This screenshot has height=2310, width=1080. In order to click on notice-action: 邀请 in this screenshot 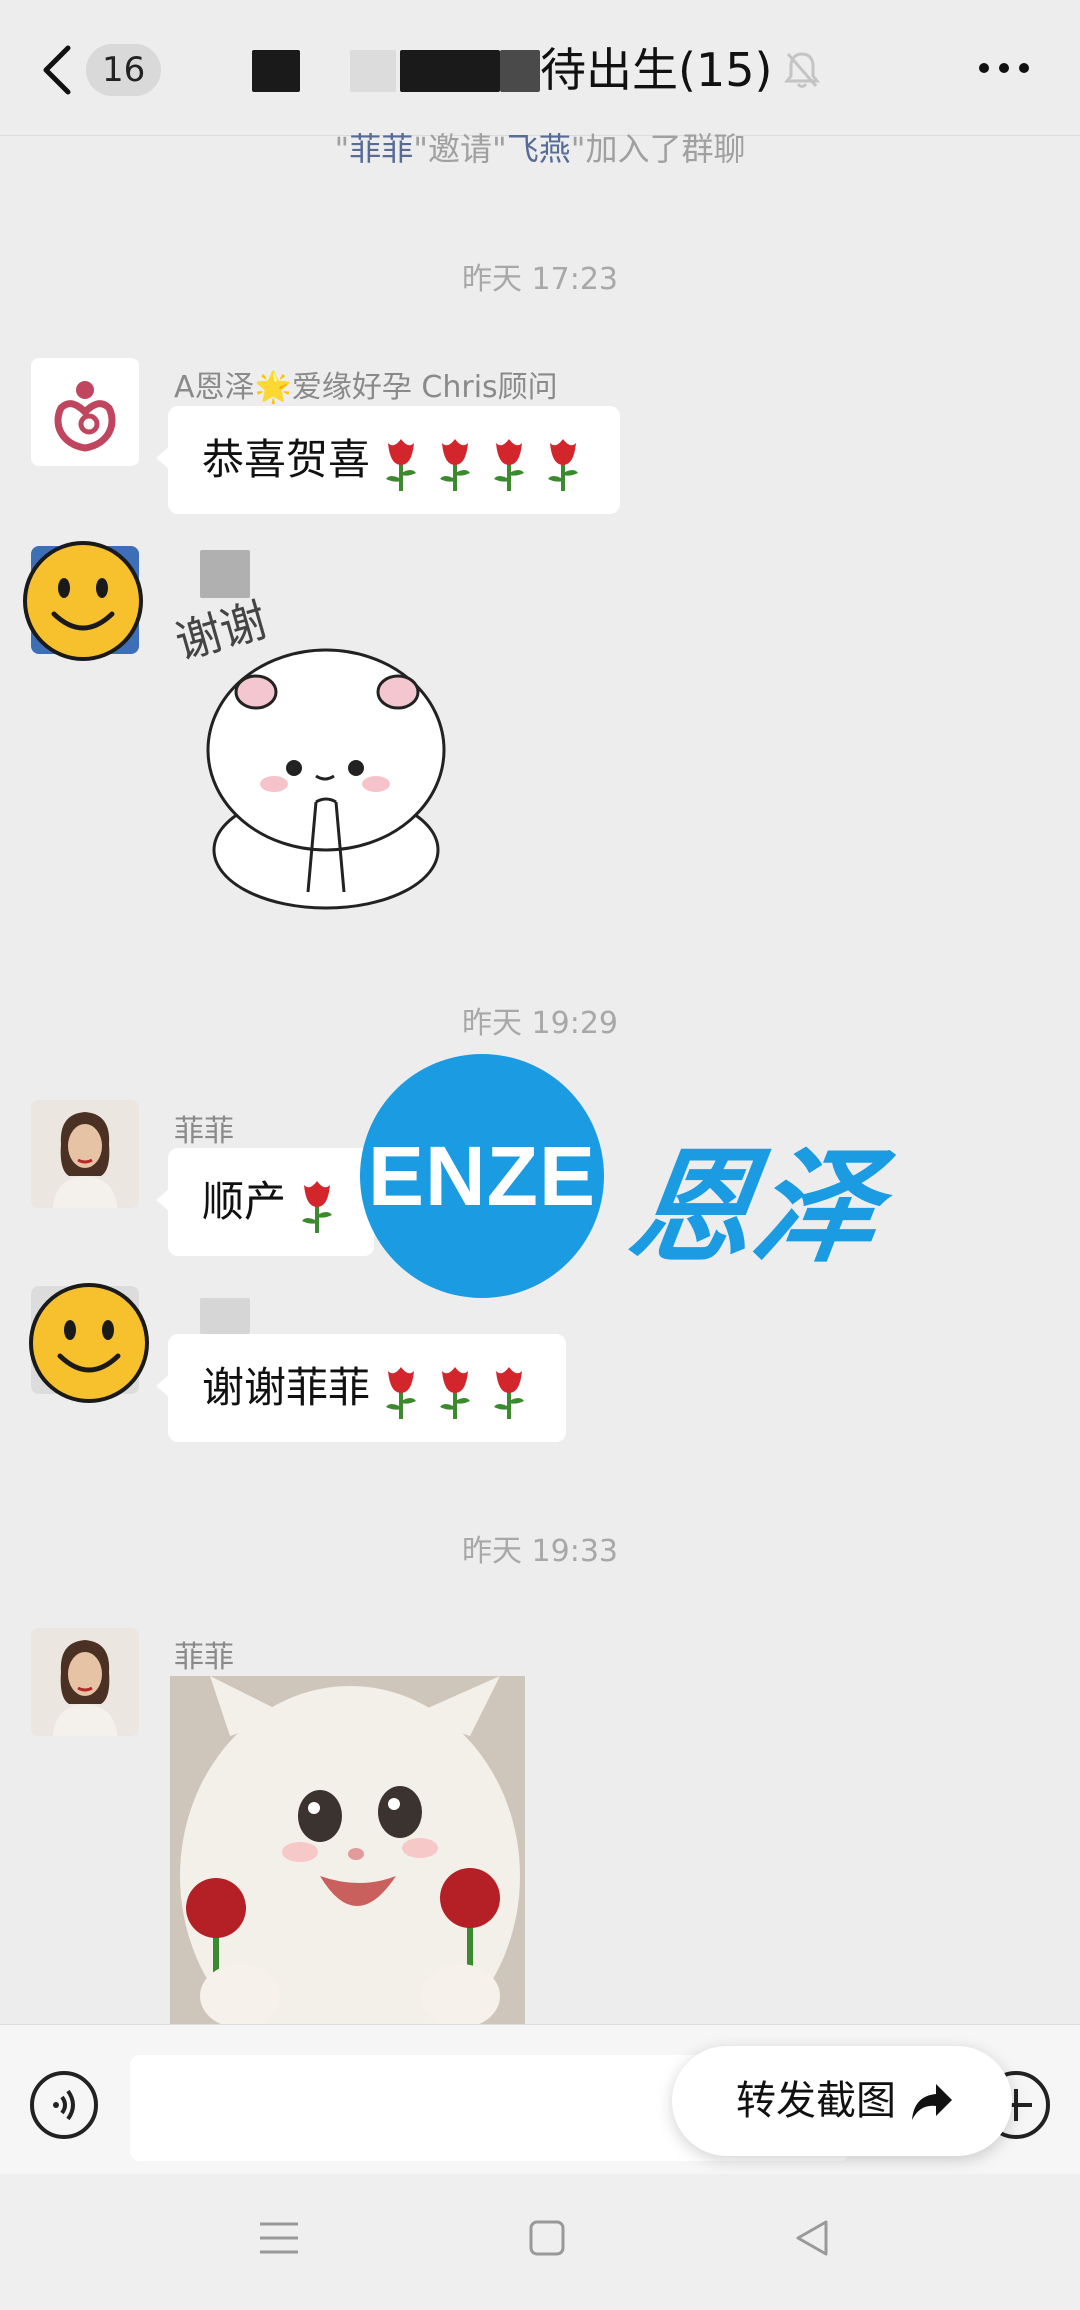, I will do `click(459, 149)`.